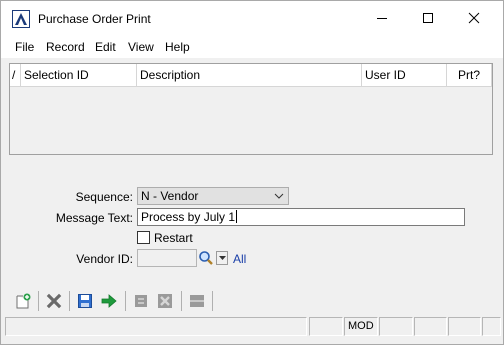 The width and height of the screenshot is (504, 345). I want to click on menu-help: Help, so click(177, 47).